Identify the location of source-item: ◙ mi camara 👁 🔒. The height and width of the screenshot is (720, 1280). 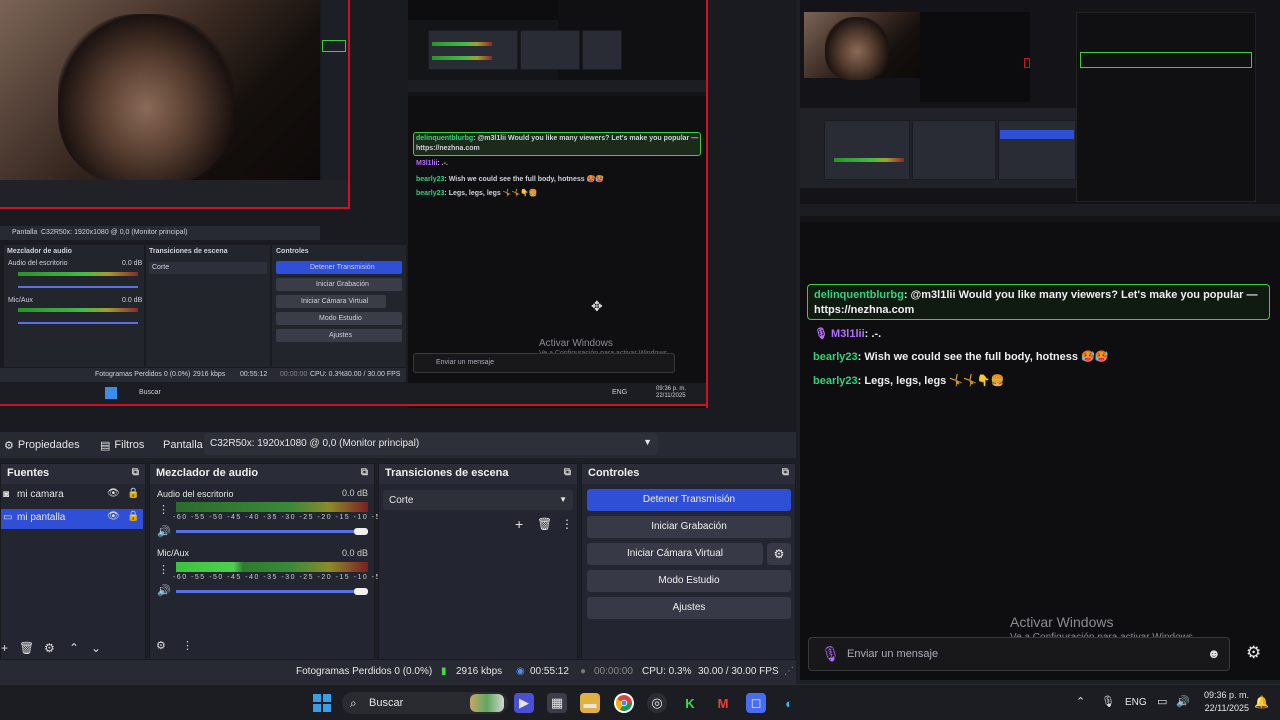
(72, 496).